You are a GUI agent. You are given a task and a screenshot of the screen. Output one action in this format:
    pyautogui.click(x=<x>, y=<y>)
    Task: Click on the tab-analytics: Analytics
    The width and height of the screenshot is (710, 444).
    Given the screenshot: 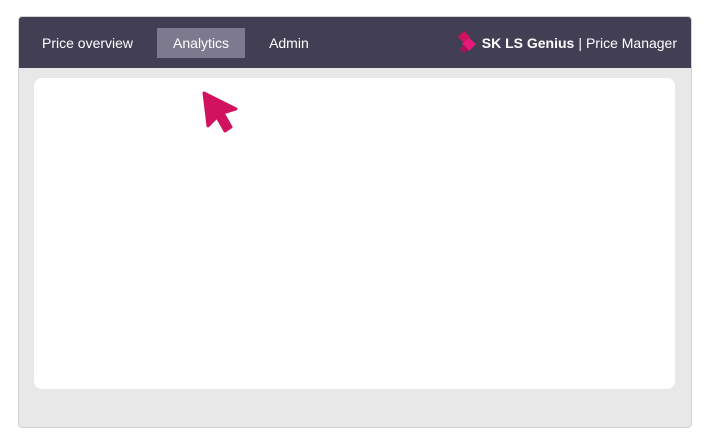 What is the action you would take?
    pyautogui.click(x=201, y=42)
    